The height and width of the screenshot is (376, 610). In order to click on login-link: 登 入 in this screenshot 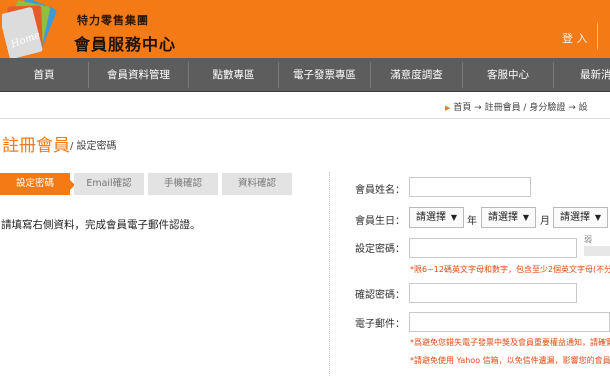, I will do `click(575, 38)`.